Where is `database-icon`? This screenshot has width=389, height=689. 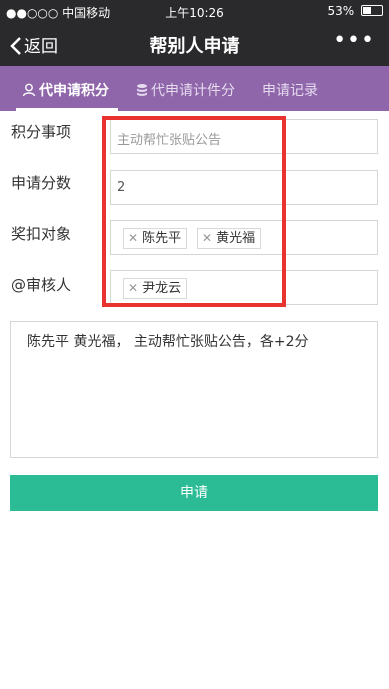
database-icon is located at coordinates (142, 90).